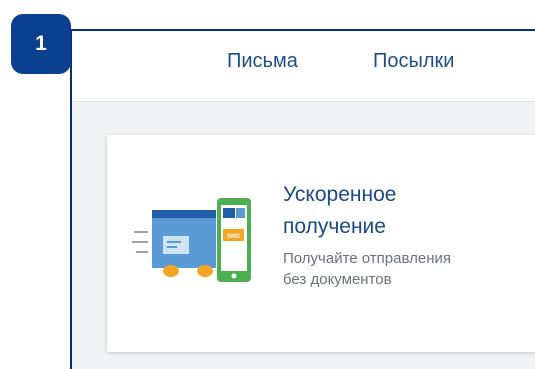 This screenshot has height=369, width=535. Describe the element at coordinates (303, 30) in the screenshot. I see `annotation-frame-top` at that location.